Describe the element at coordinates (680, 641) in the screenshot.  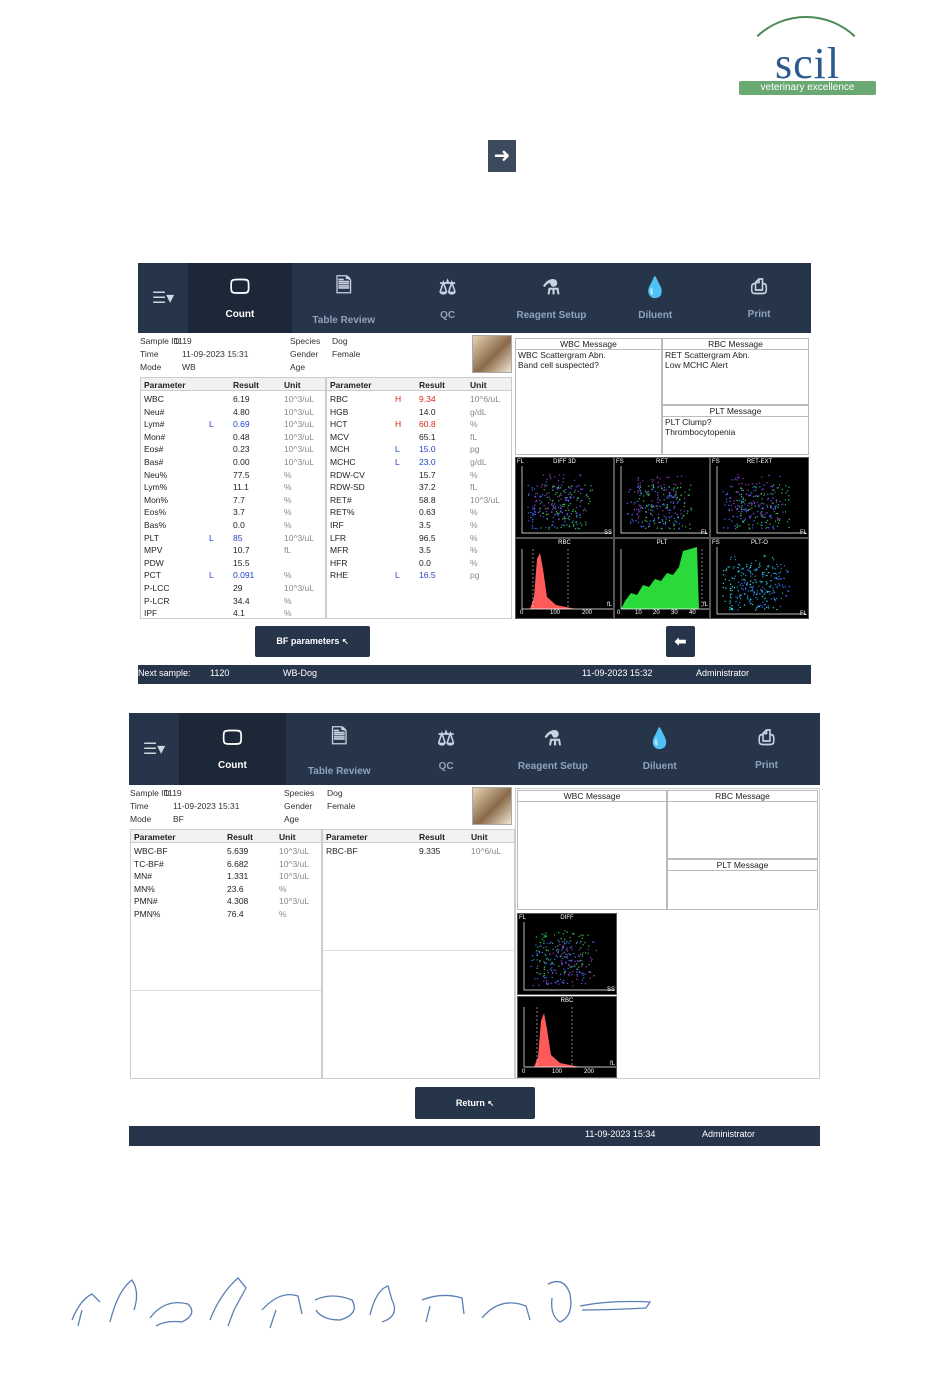
I see `back-button: ⬅` at that location.